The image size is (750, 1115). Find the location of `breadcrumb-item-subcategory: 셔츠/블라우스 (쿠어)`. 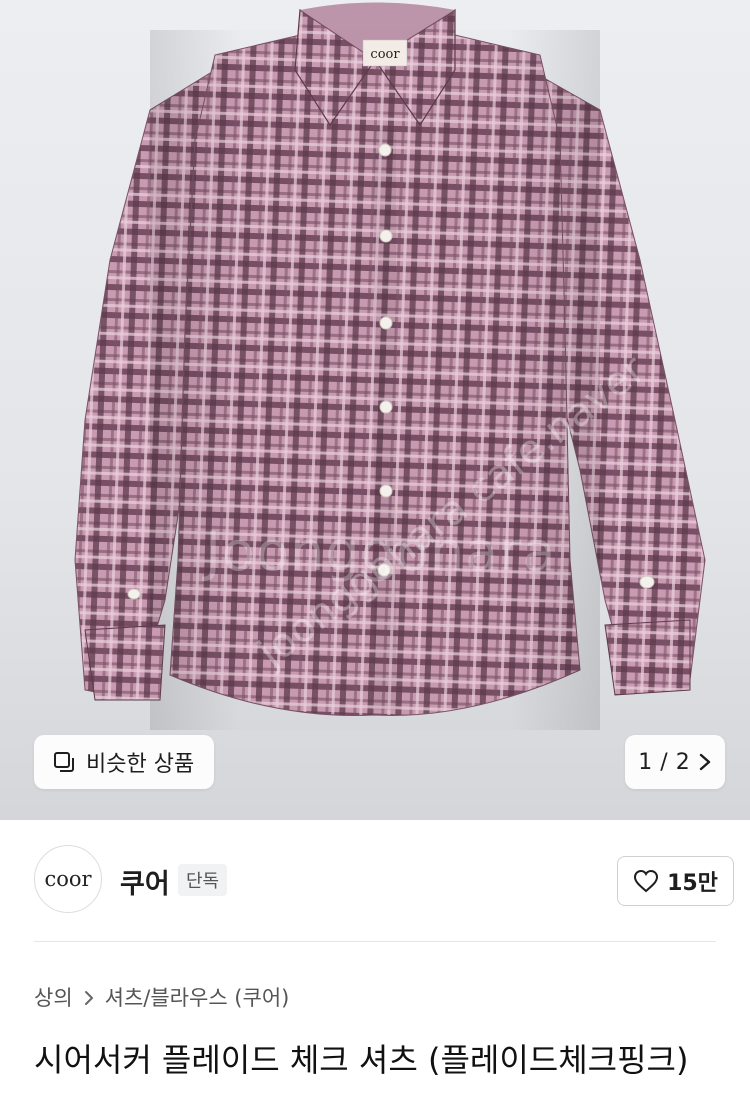

breadcrumb-item-subcategory: 셔츠/블라우스 (쿠어) is located at coordinates (197, 997).